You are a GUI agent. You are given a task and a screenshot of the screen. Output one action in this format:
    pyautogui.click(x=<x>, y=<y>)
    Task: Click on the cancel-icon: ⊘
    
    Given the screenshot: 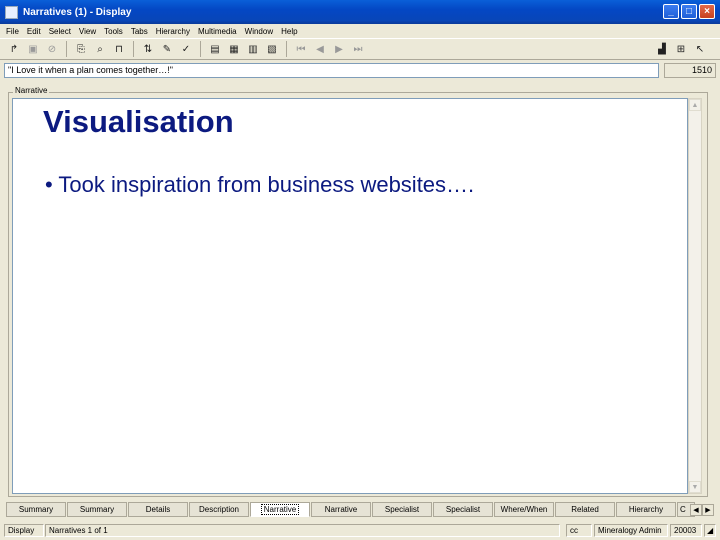 What is the action you would take?
    pyautogui.click(x=52, y=49)
    